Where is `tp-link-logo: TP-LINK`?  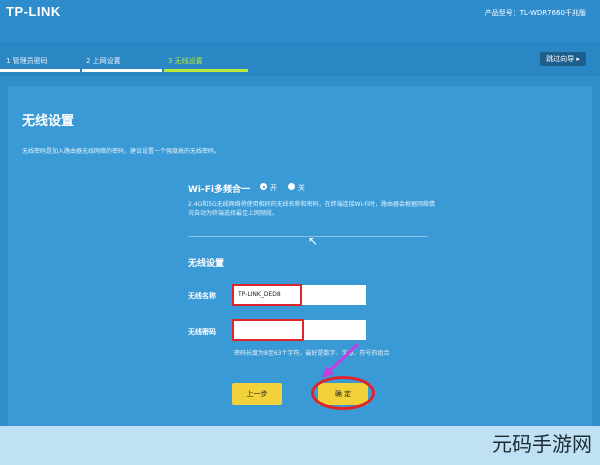 tp-link-logo: TP-LINK is located at coordinates (33, 11).